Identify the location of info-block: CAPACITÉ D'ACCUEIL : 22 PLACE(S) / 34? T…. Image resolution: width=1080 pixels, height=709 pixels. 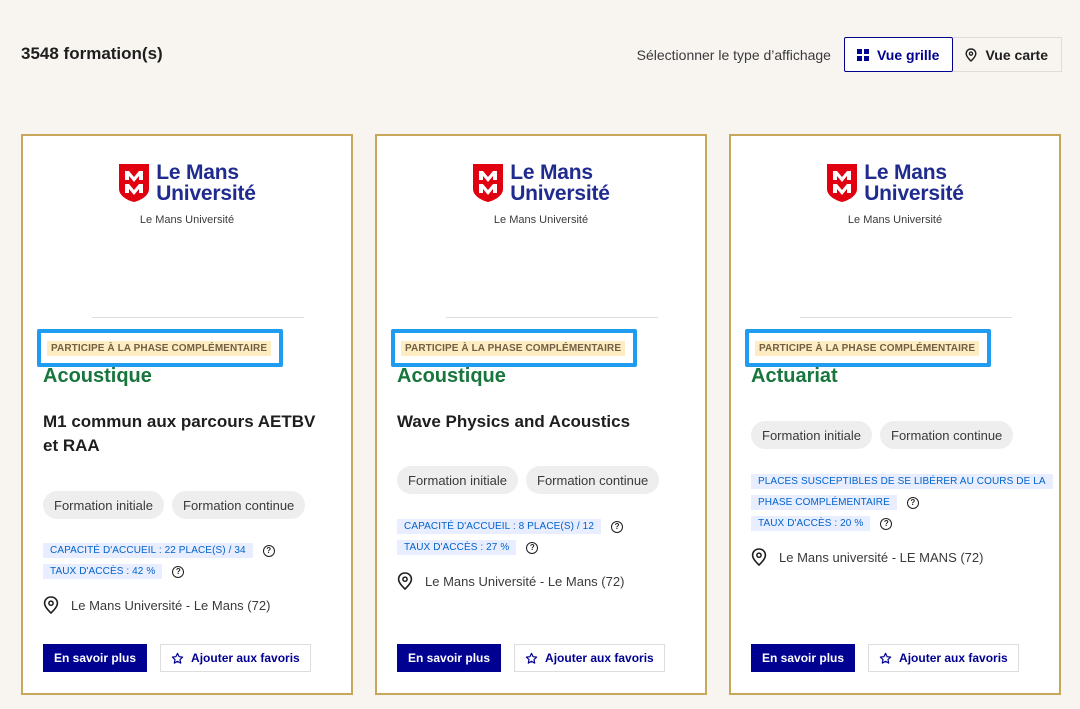
(159, 561).